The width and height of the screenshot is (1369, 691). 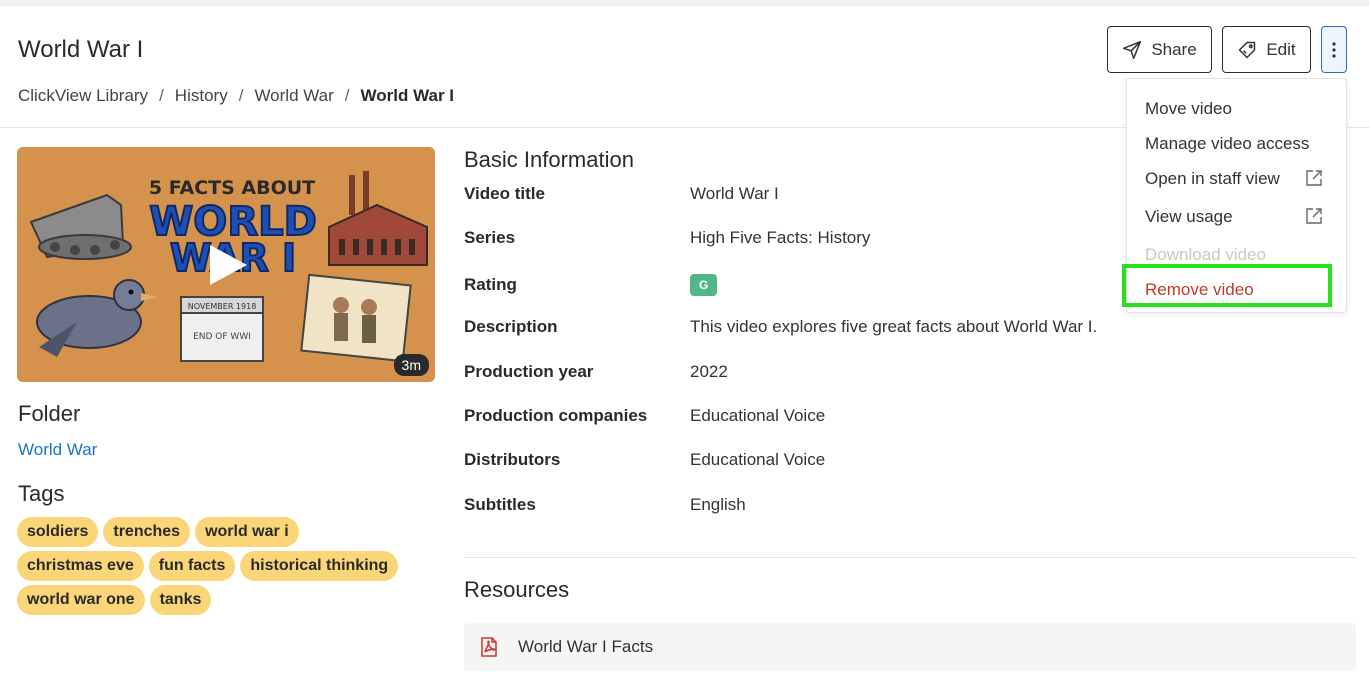 What do you see at coordinates (1132, 49) in the screenshot?
I see `send-icon` at bounding box center [1132, 49].